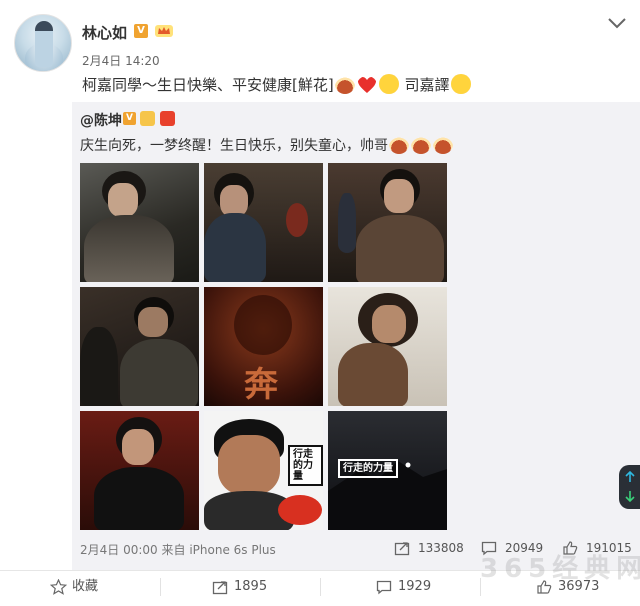  What do you see at coordinates (387, 222) in the screenshot?
I see `photo-man-in-tweed-suit` at bounding box center [387, 222].